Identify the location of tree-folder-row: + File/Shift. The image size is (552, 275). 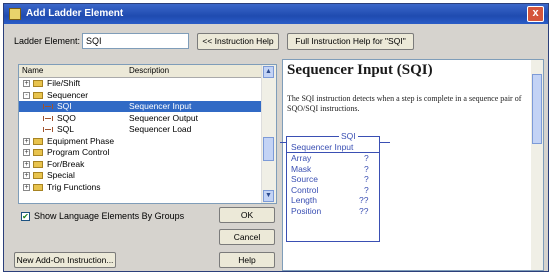
(140, 83).